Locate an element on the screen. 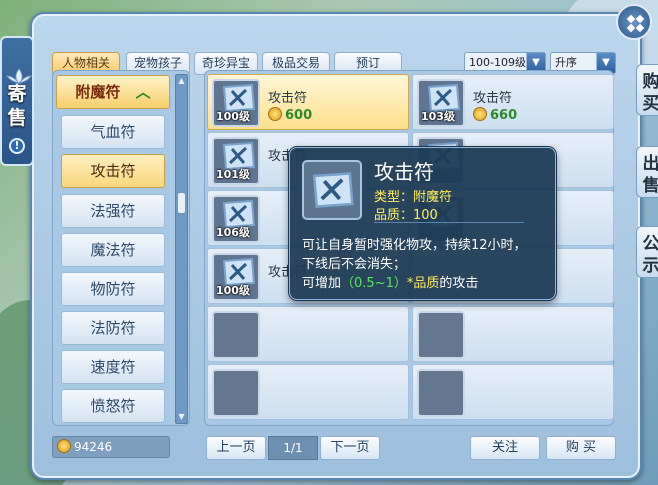 The width and height of the screenshot is (658, 485). tooltip-type: 类型：附魔符 is located at coordinates (413, 197).